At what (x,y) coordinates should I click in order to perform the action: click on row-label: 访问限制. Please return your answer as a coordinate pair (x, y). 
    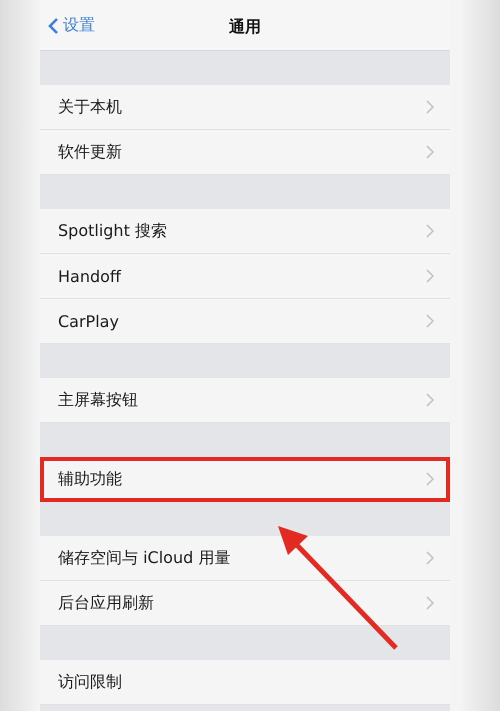
    Looking at the image, I should click on (90, 682).